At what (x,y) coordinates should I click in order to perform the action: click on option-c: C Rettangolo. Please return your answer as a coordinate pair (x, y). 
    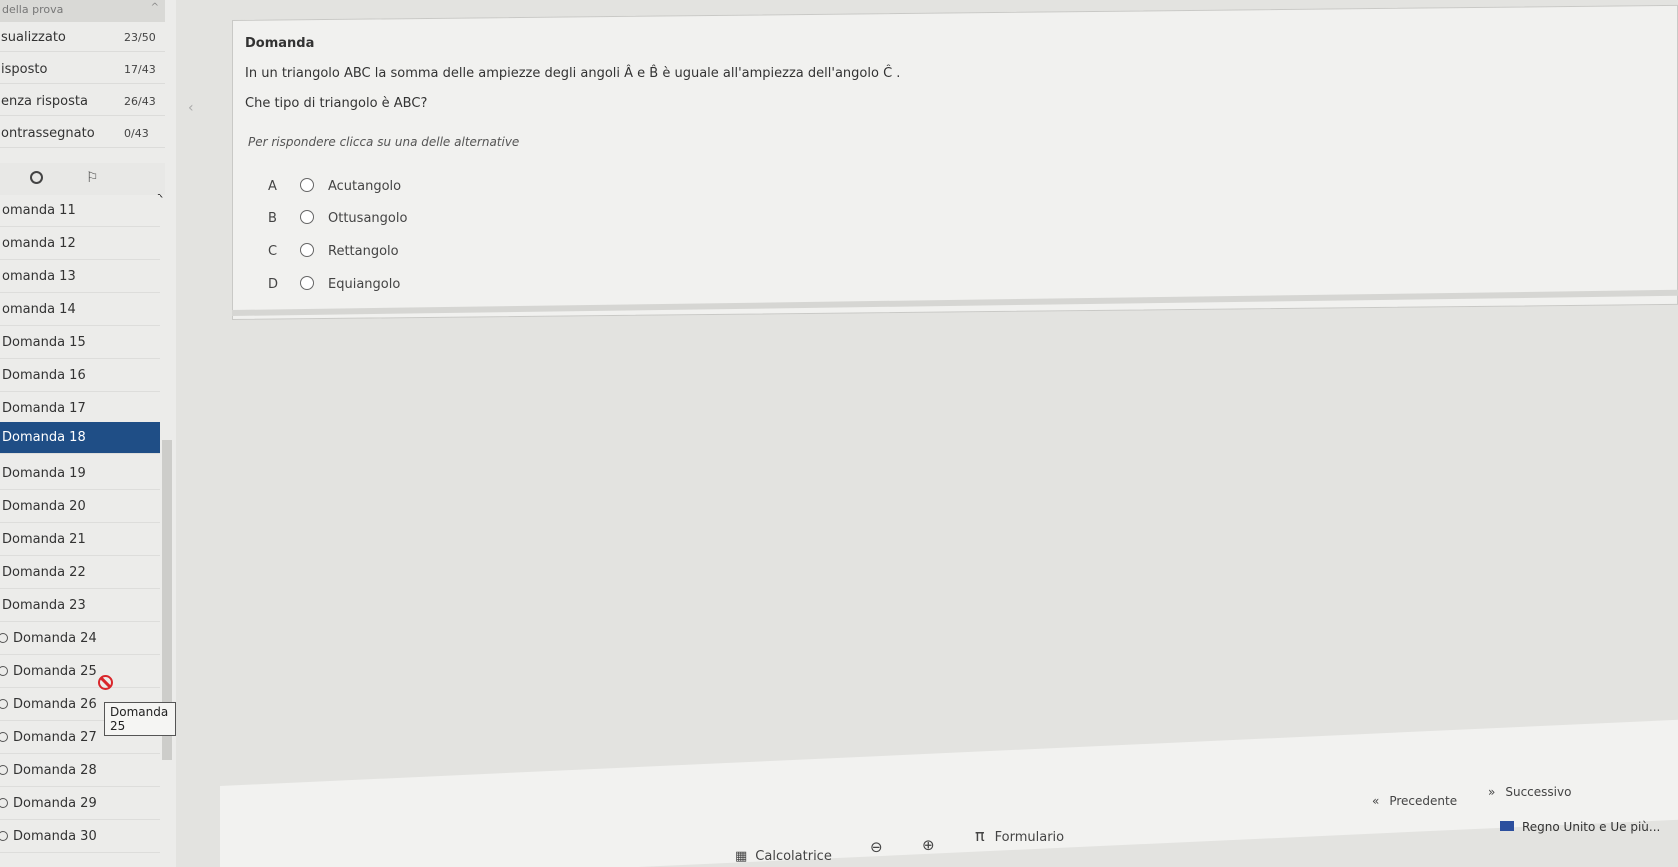
    Looking at the image, I should click on (333, 251).